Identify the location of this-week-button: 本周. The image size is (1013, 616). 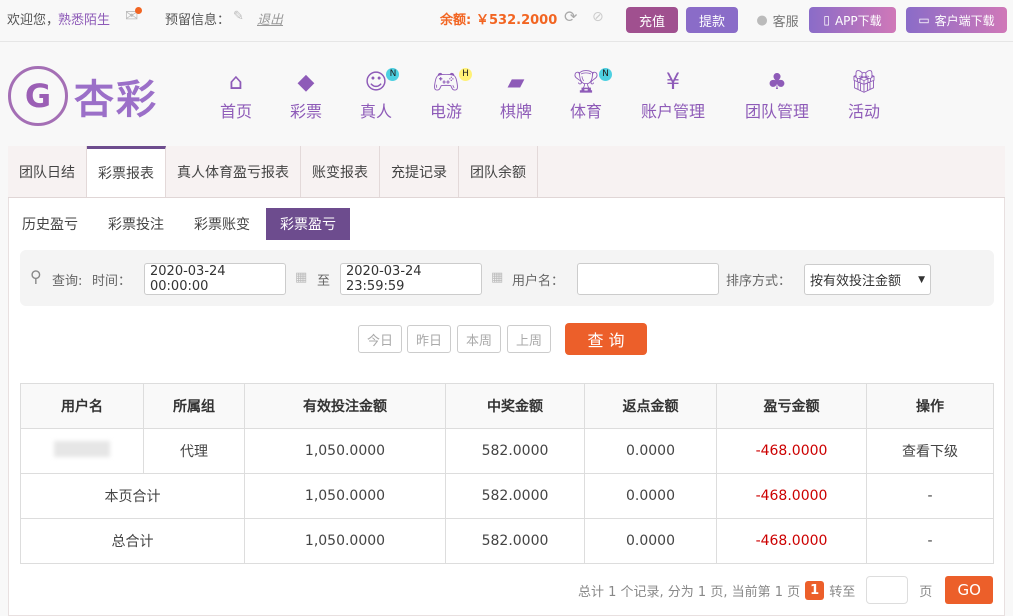
(479, 339).